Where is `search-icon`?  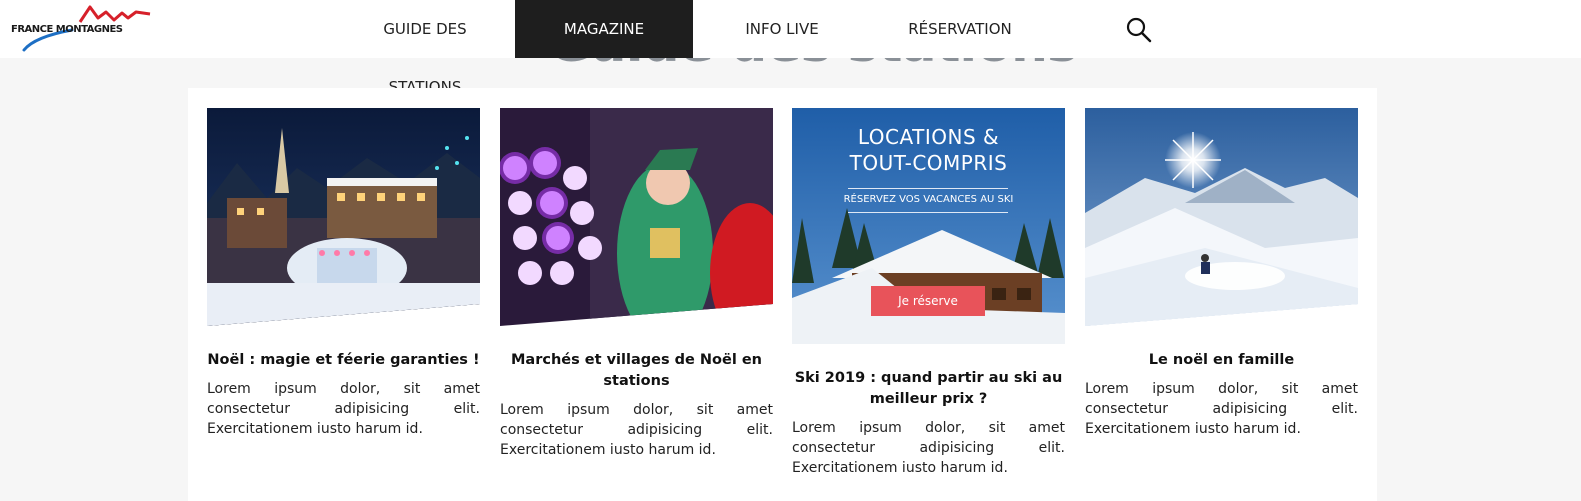
search-icon is located at coordinates (1139, 30).